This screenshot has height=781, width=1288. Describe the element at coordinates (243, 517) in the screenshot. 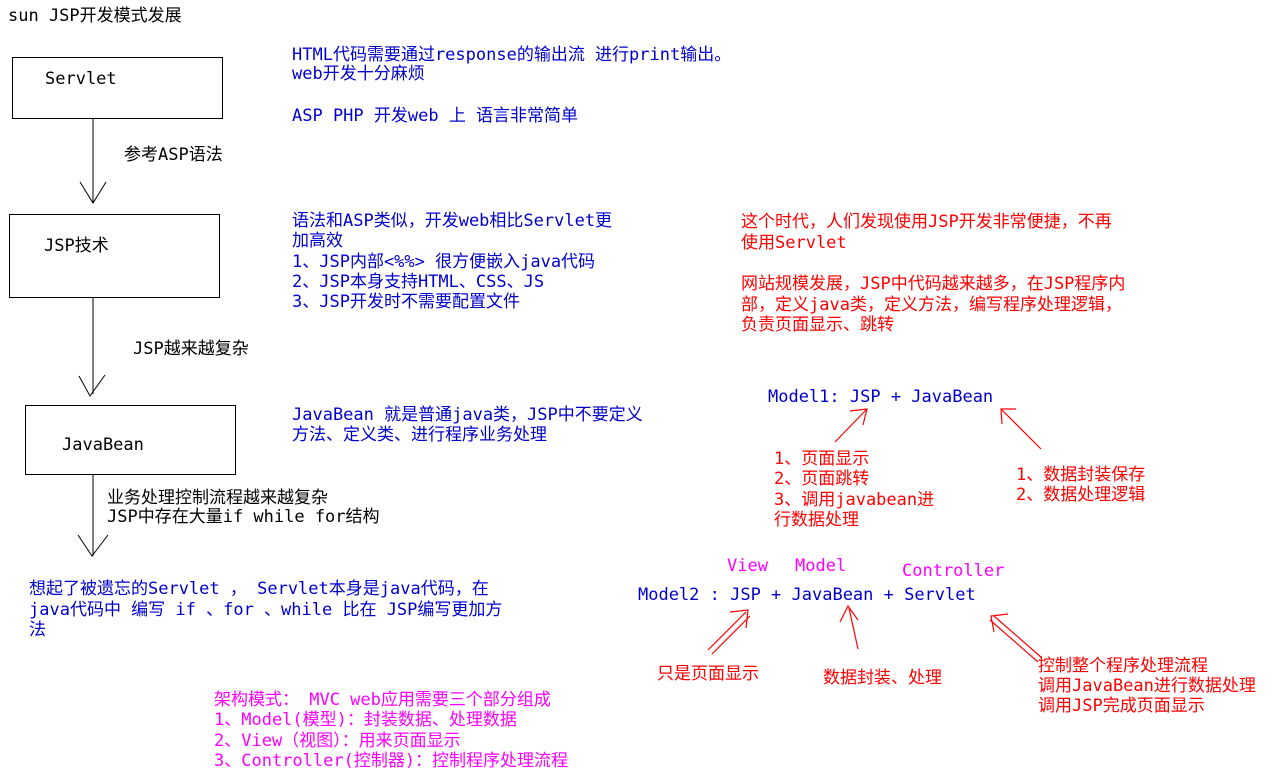

I see `transition-label-3b: JSP中存在大量if while for结构` at that location.